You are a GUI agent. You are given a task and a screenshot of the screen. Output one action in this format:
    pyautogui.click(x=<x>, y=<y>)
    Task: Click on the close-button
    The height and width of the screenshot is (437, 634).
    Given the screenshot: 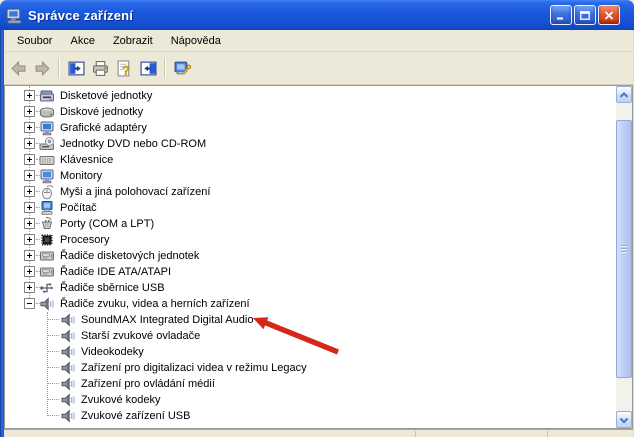 What is the action you would take?
    pyautogui.click(x=609, y=15)
    